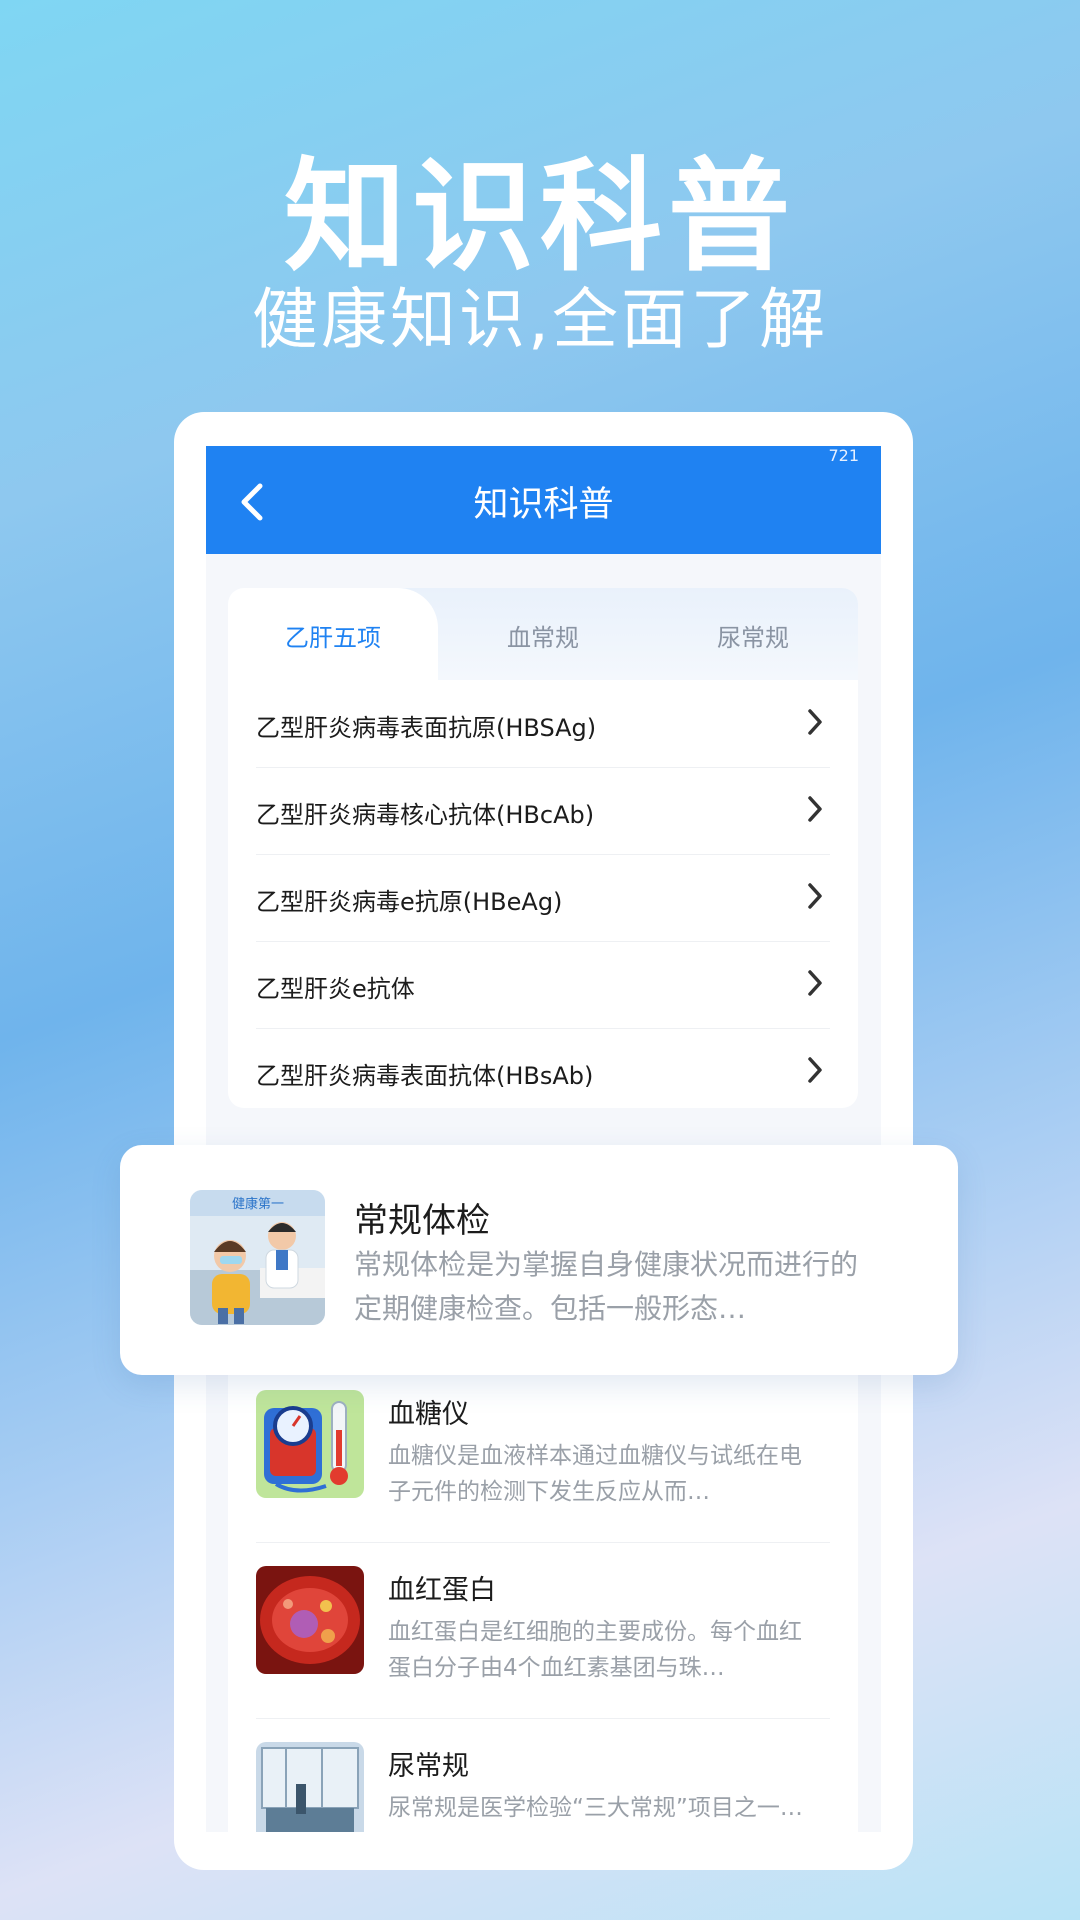  Describe the element at coordinates (442, 1590) in the screenshot. I see `article-title: 血红蛋白` at that location.